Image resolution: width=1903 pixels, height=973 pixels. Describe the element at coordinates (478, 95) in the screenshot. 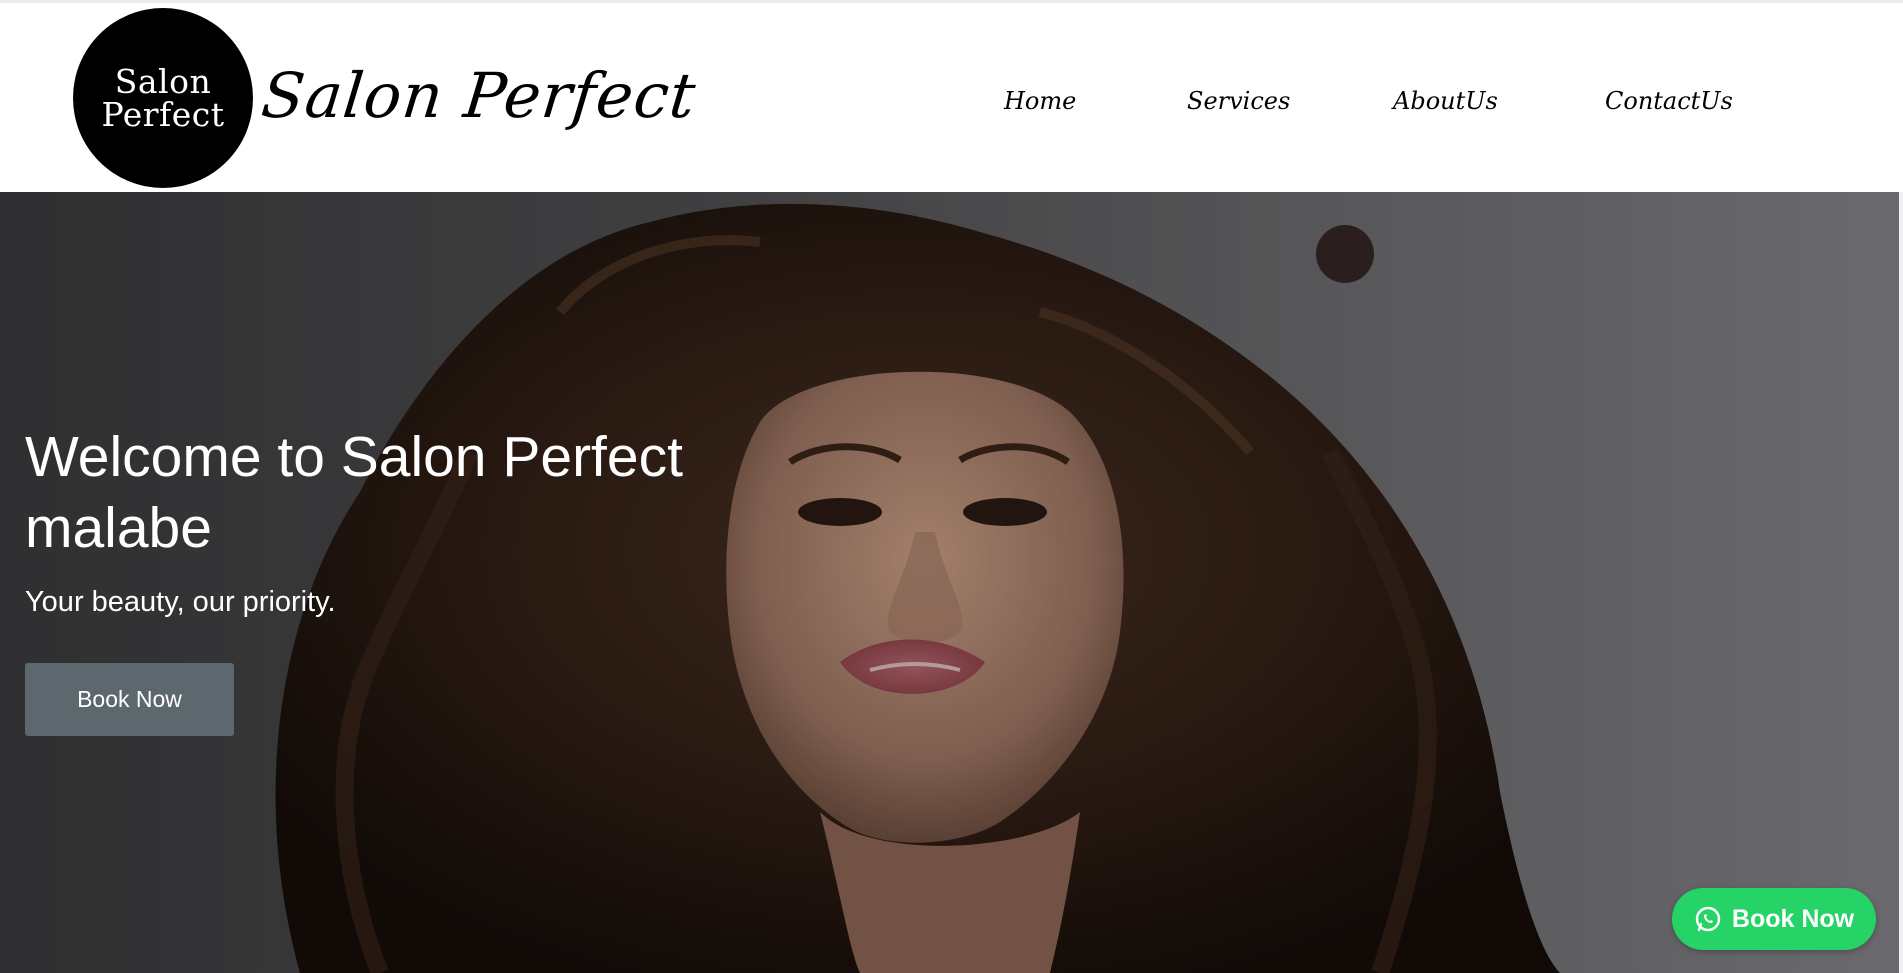

I see `brand-name: Salon Perfect` at that location.